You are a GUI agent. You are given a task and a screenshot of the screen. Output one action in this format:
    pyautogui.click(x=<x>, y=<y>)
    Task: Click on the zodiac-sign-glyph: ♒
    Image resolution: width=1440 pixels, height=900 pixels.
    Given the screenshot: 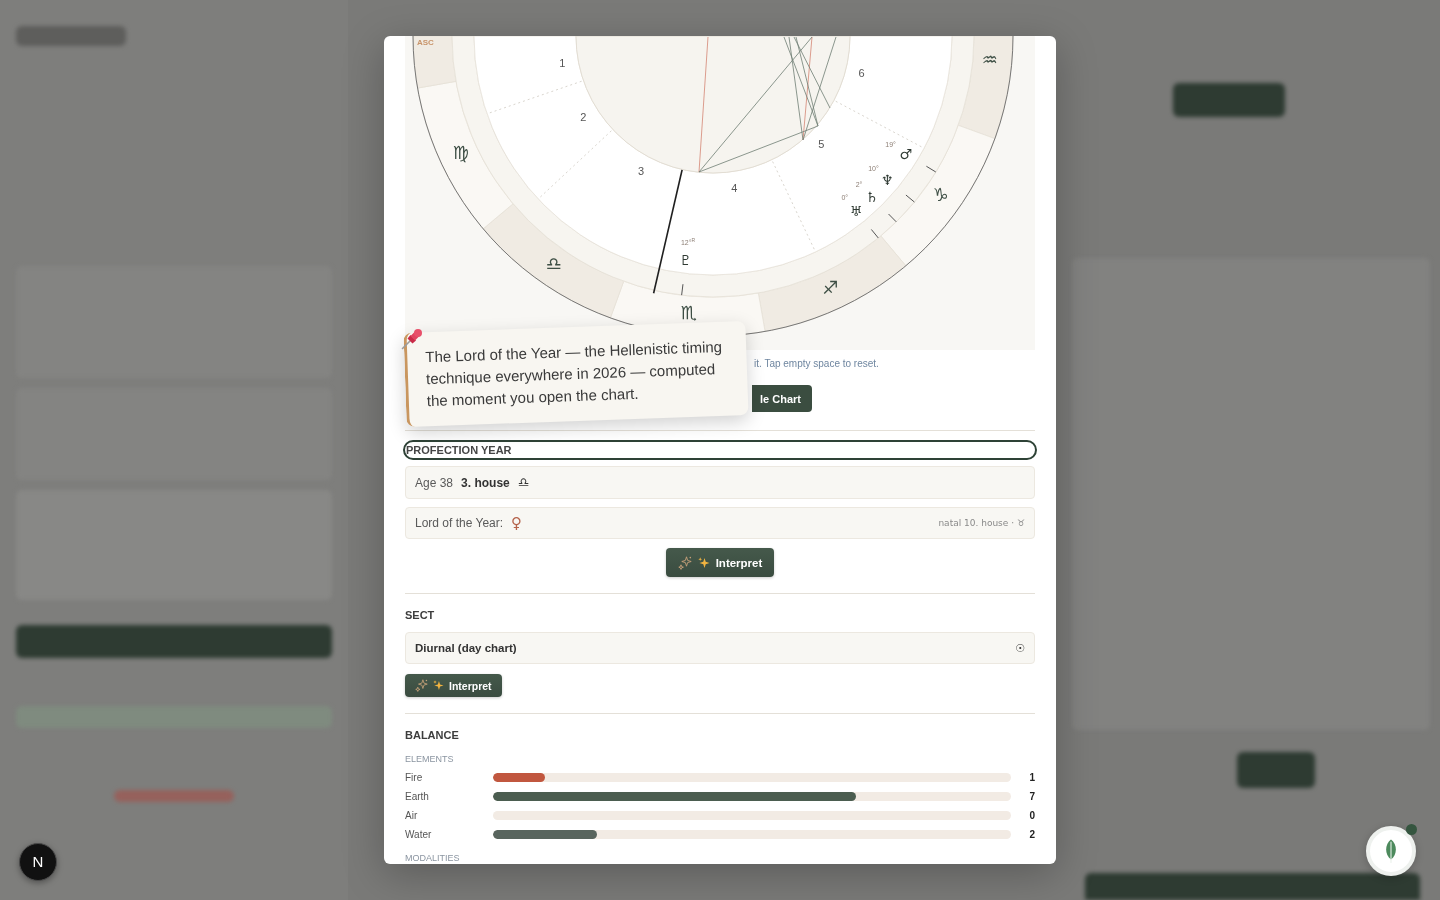 What is the action you would take?
    pyautogui.click(x=989, y=60)
    